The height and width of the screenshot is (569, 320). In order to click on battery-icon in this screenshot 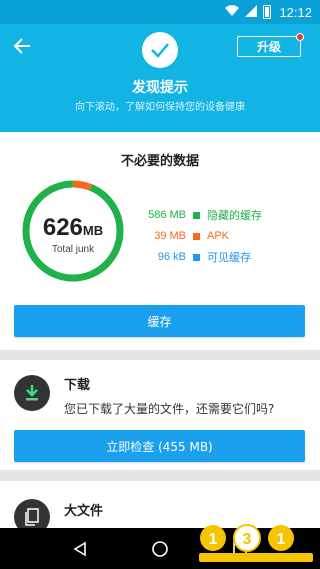, I will do `click(267, 12)`.